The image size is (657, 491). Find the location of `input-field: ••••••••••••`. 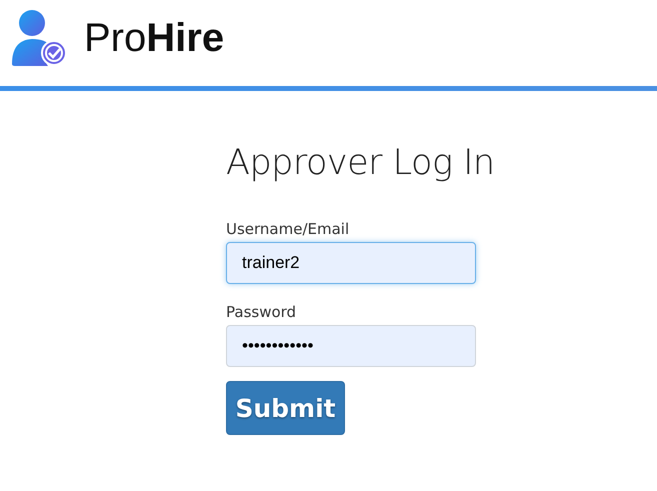

input-field: •••••••••••• is located at coordinates (351, 346).